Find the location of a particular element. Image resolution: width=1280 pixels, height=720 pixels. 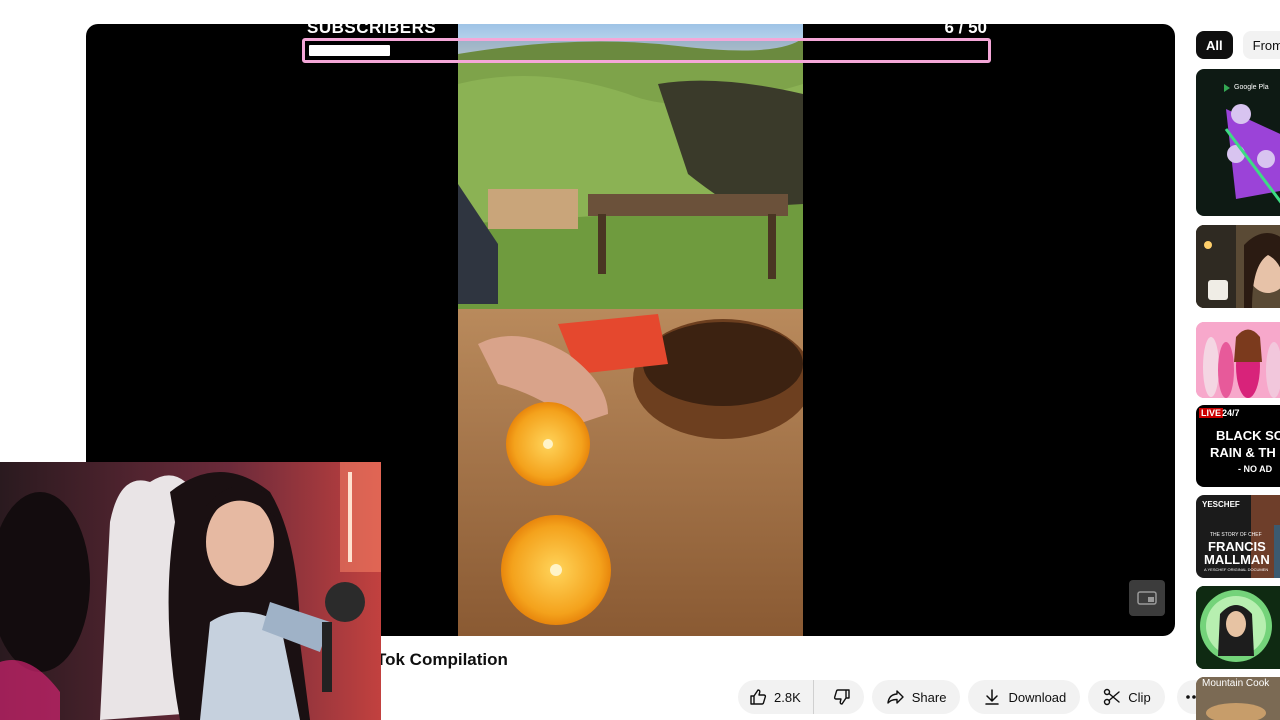

thumbnail-title-line: RAIN & TH is located at coordinates (1243, 452).